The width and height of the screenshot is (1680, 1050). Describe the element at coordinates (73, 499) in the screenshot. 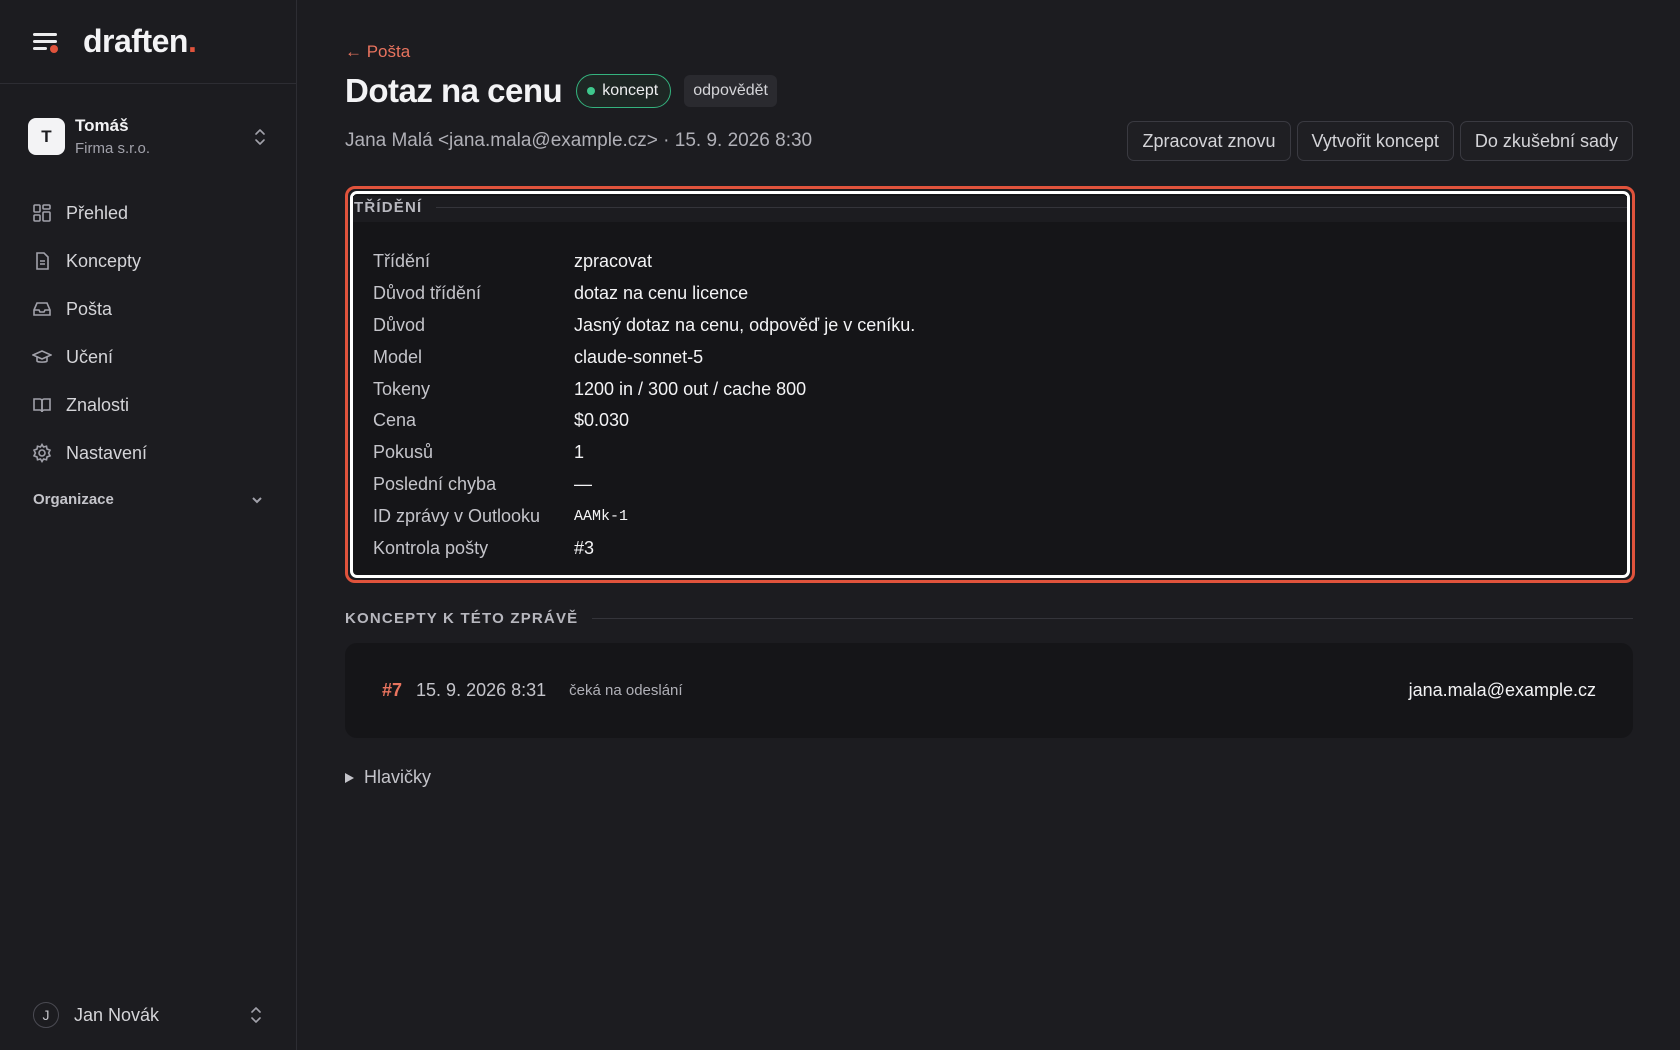

I see `organization-label: Organizace` at that location.